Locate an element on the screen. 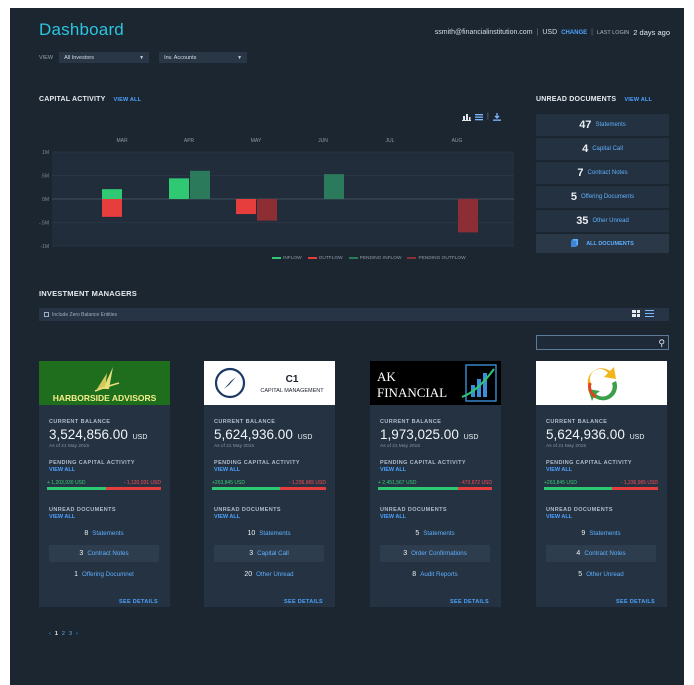  doc-count: 8 is located at coordinates (414, 574).